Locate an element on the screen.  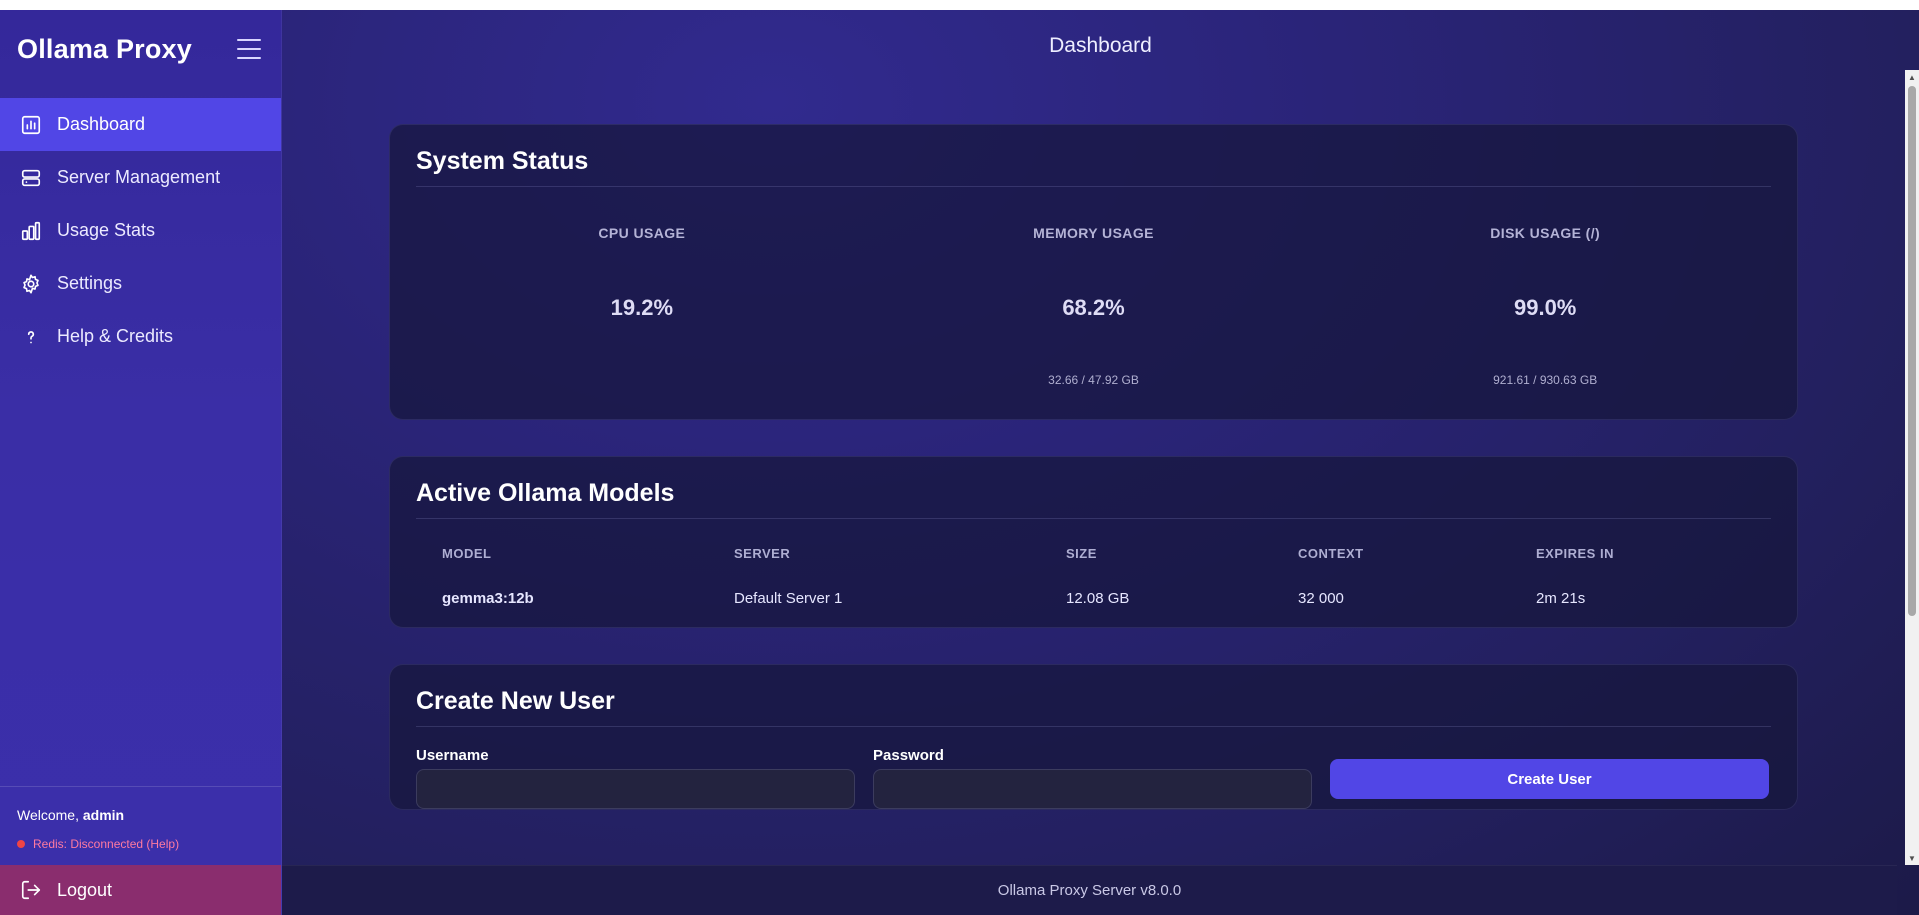
sidebar-item-server-management: Server Management is located at coordinates (140, 177).